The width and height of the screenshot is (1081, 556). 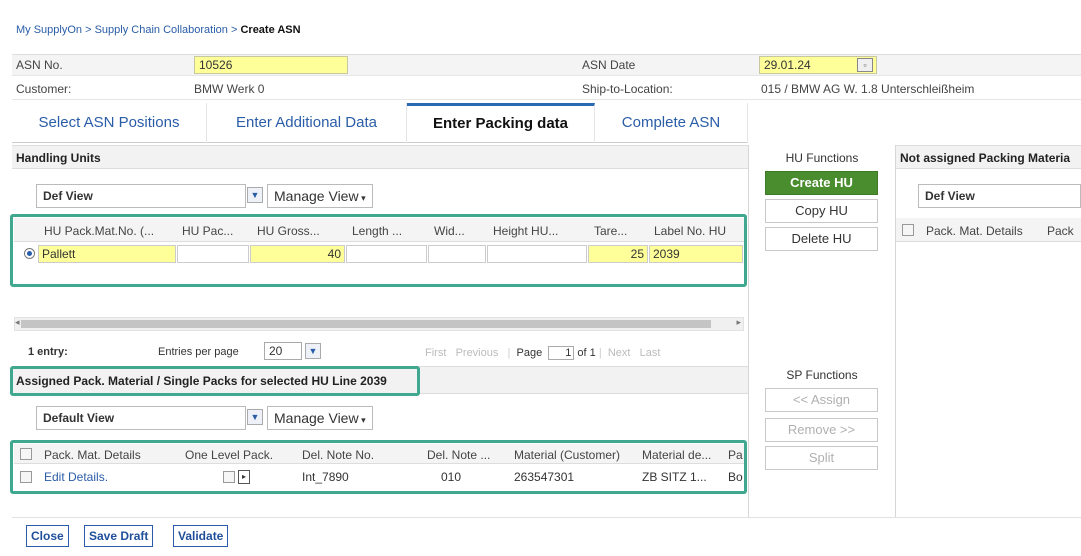 I want to click on pager-first: First, so click(x=435, y=353).